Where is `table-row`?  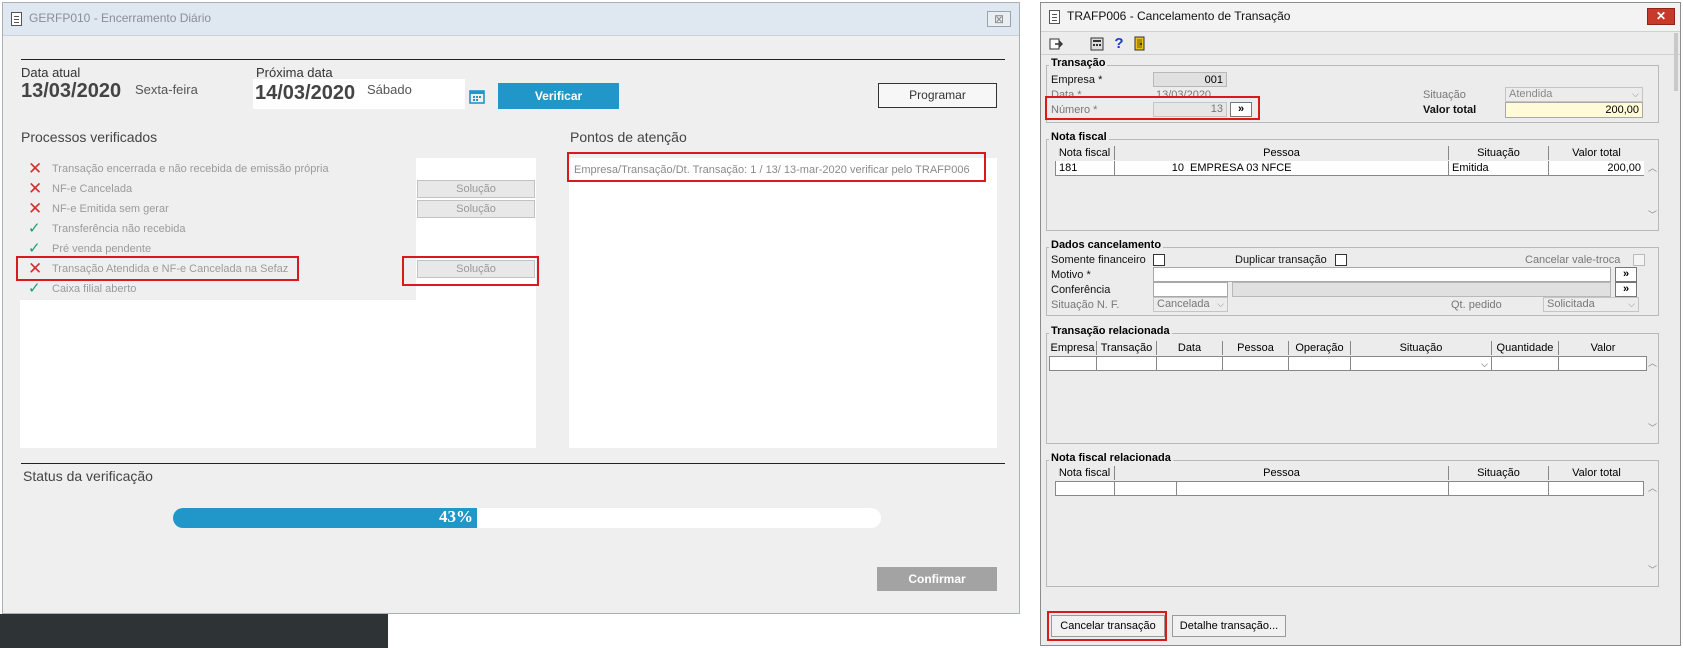
table-row is located at coordinates (1349, 488).